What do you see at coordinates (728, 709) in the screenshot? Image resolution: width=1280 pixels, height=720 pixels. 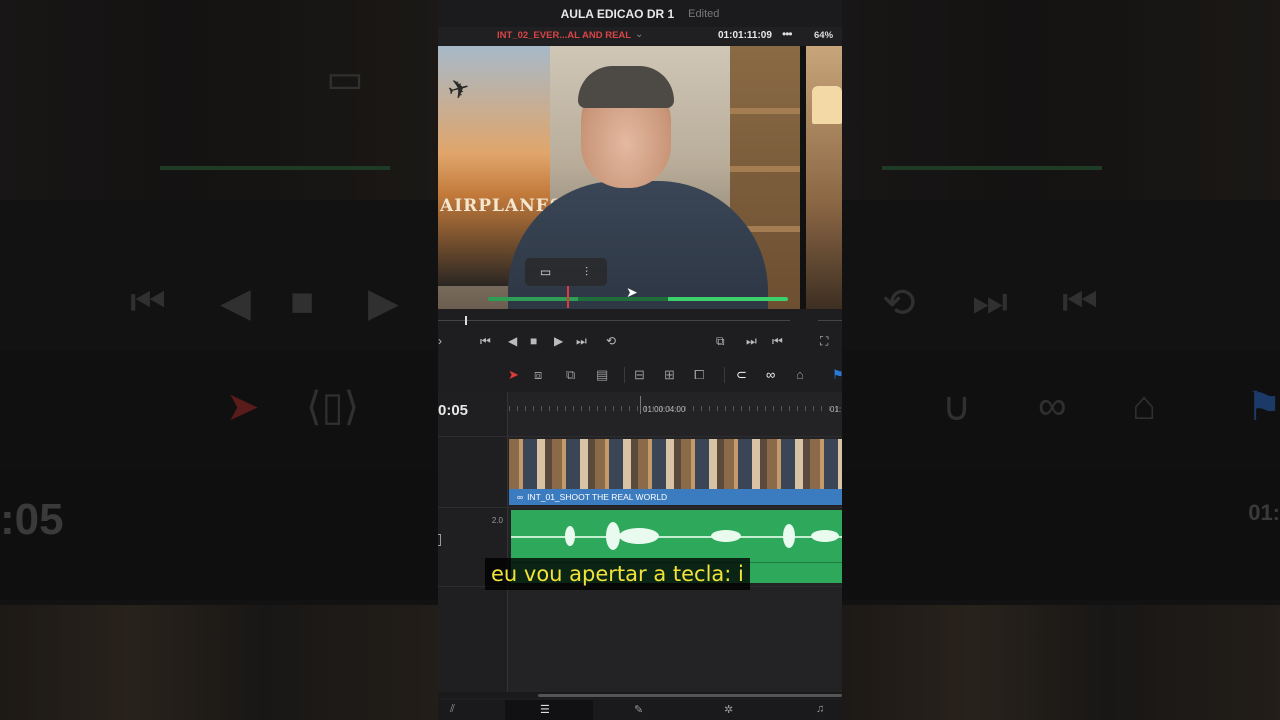 I see `color-page-icon: ✲` at bounding box center [728, 709].